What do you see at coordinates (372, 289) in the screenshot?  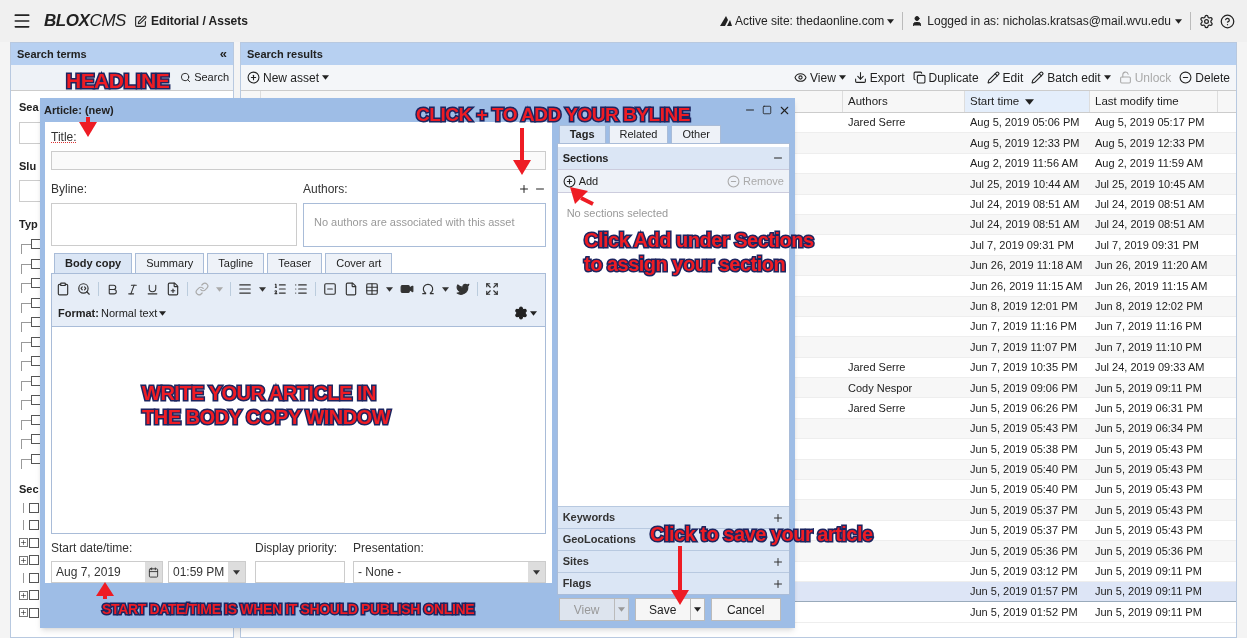 I see `table-icon` at bounding box center [372, 289].